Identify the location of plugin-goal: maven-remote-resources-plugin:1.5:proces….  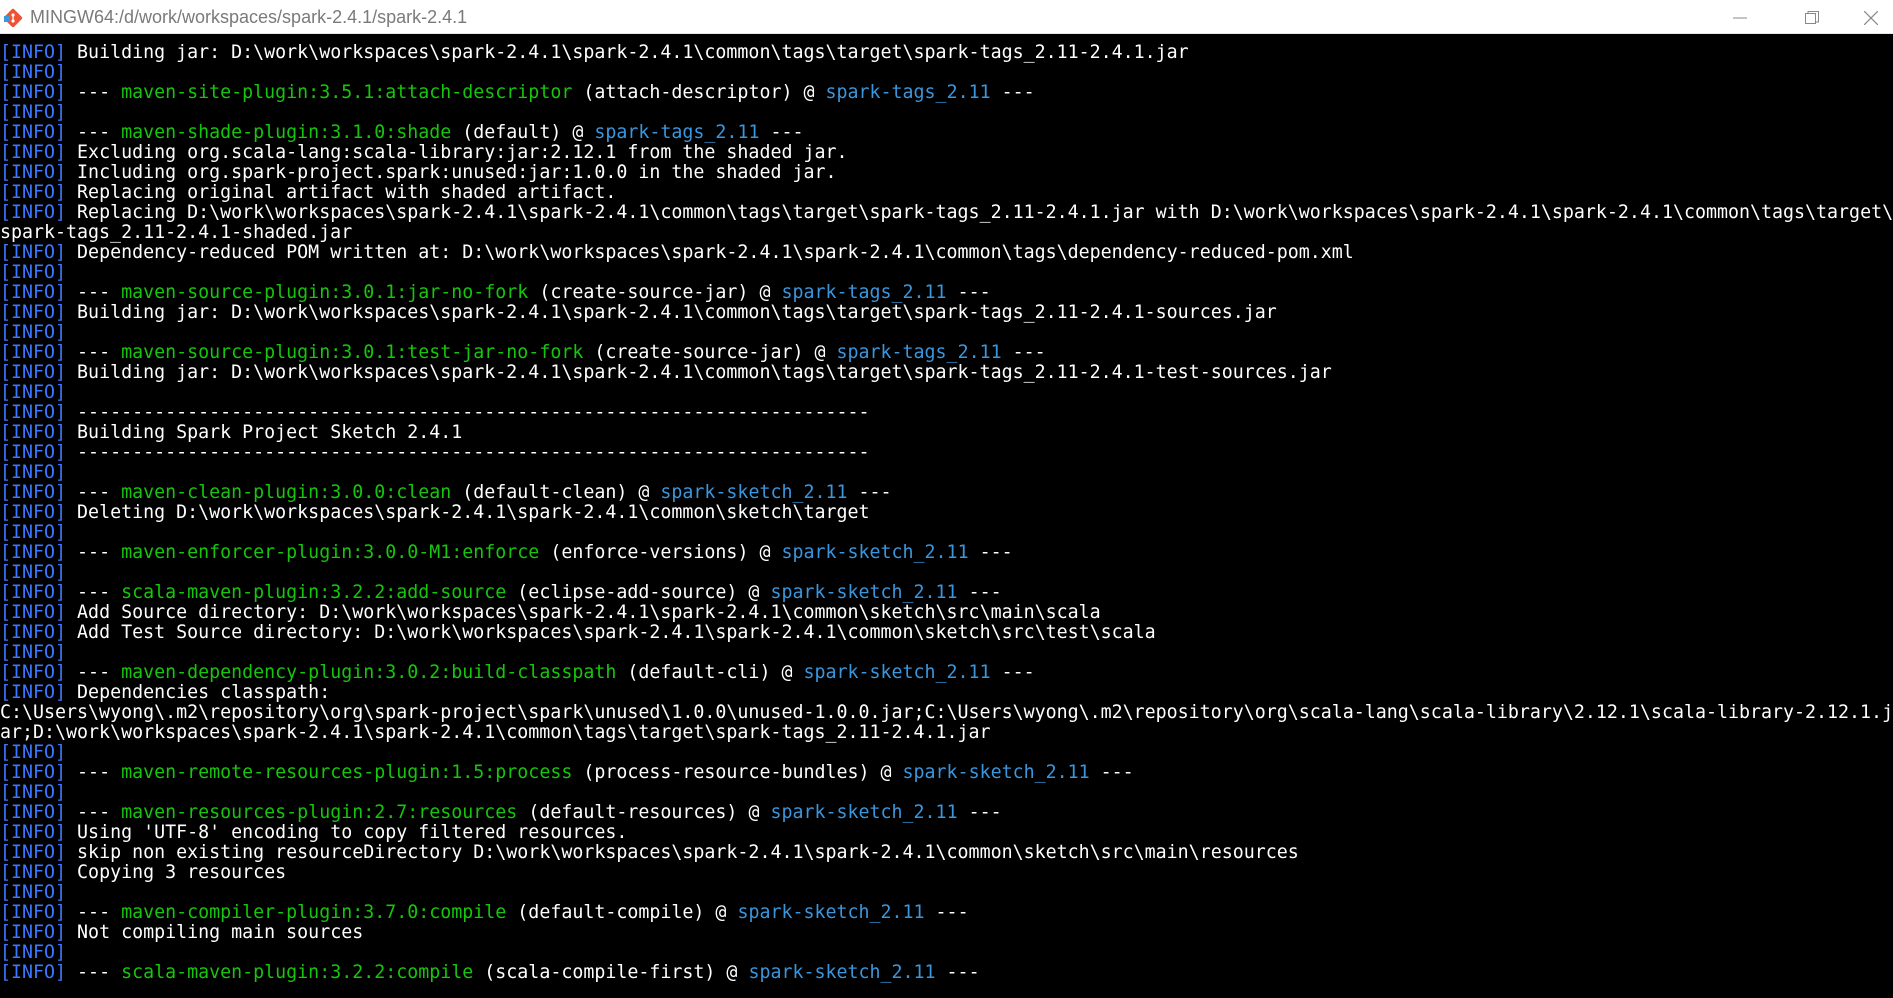
(347, 772).